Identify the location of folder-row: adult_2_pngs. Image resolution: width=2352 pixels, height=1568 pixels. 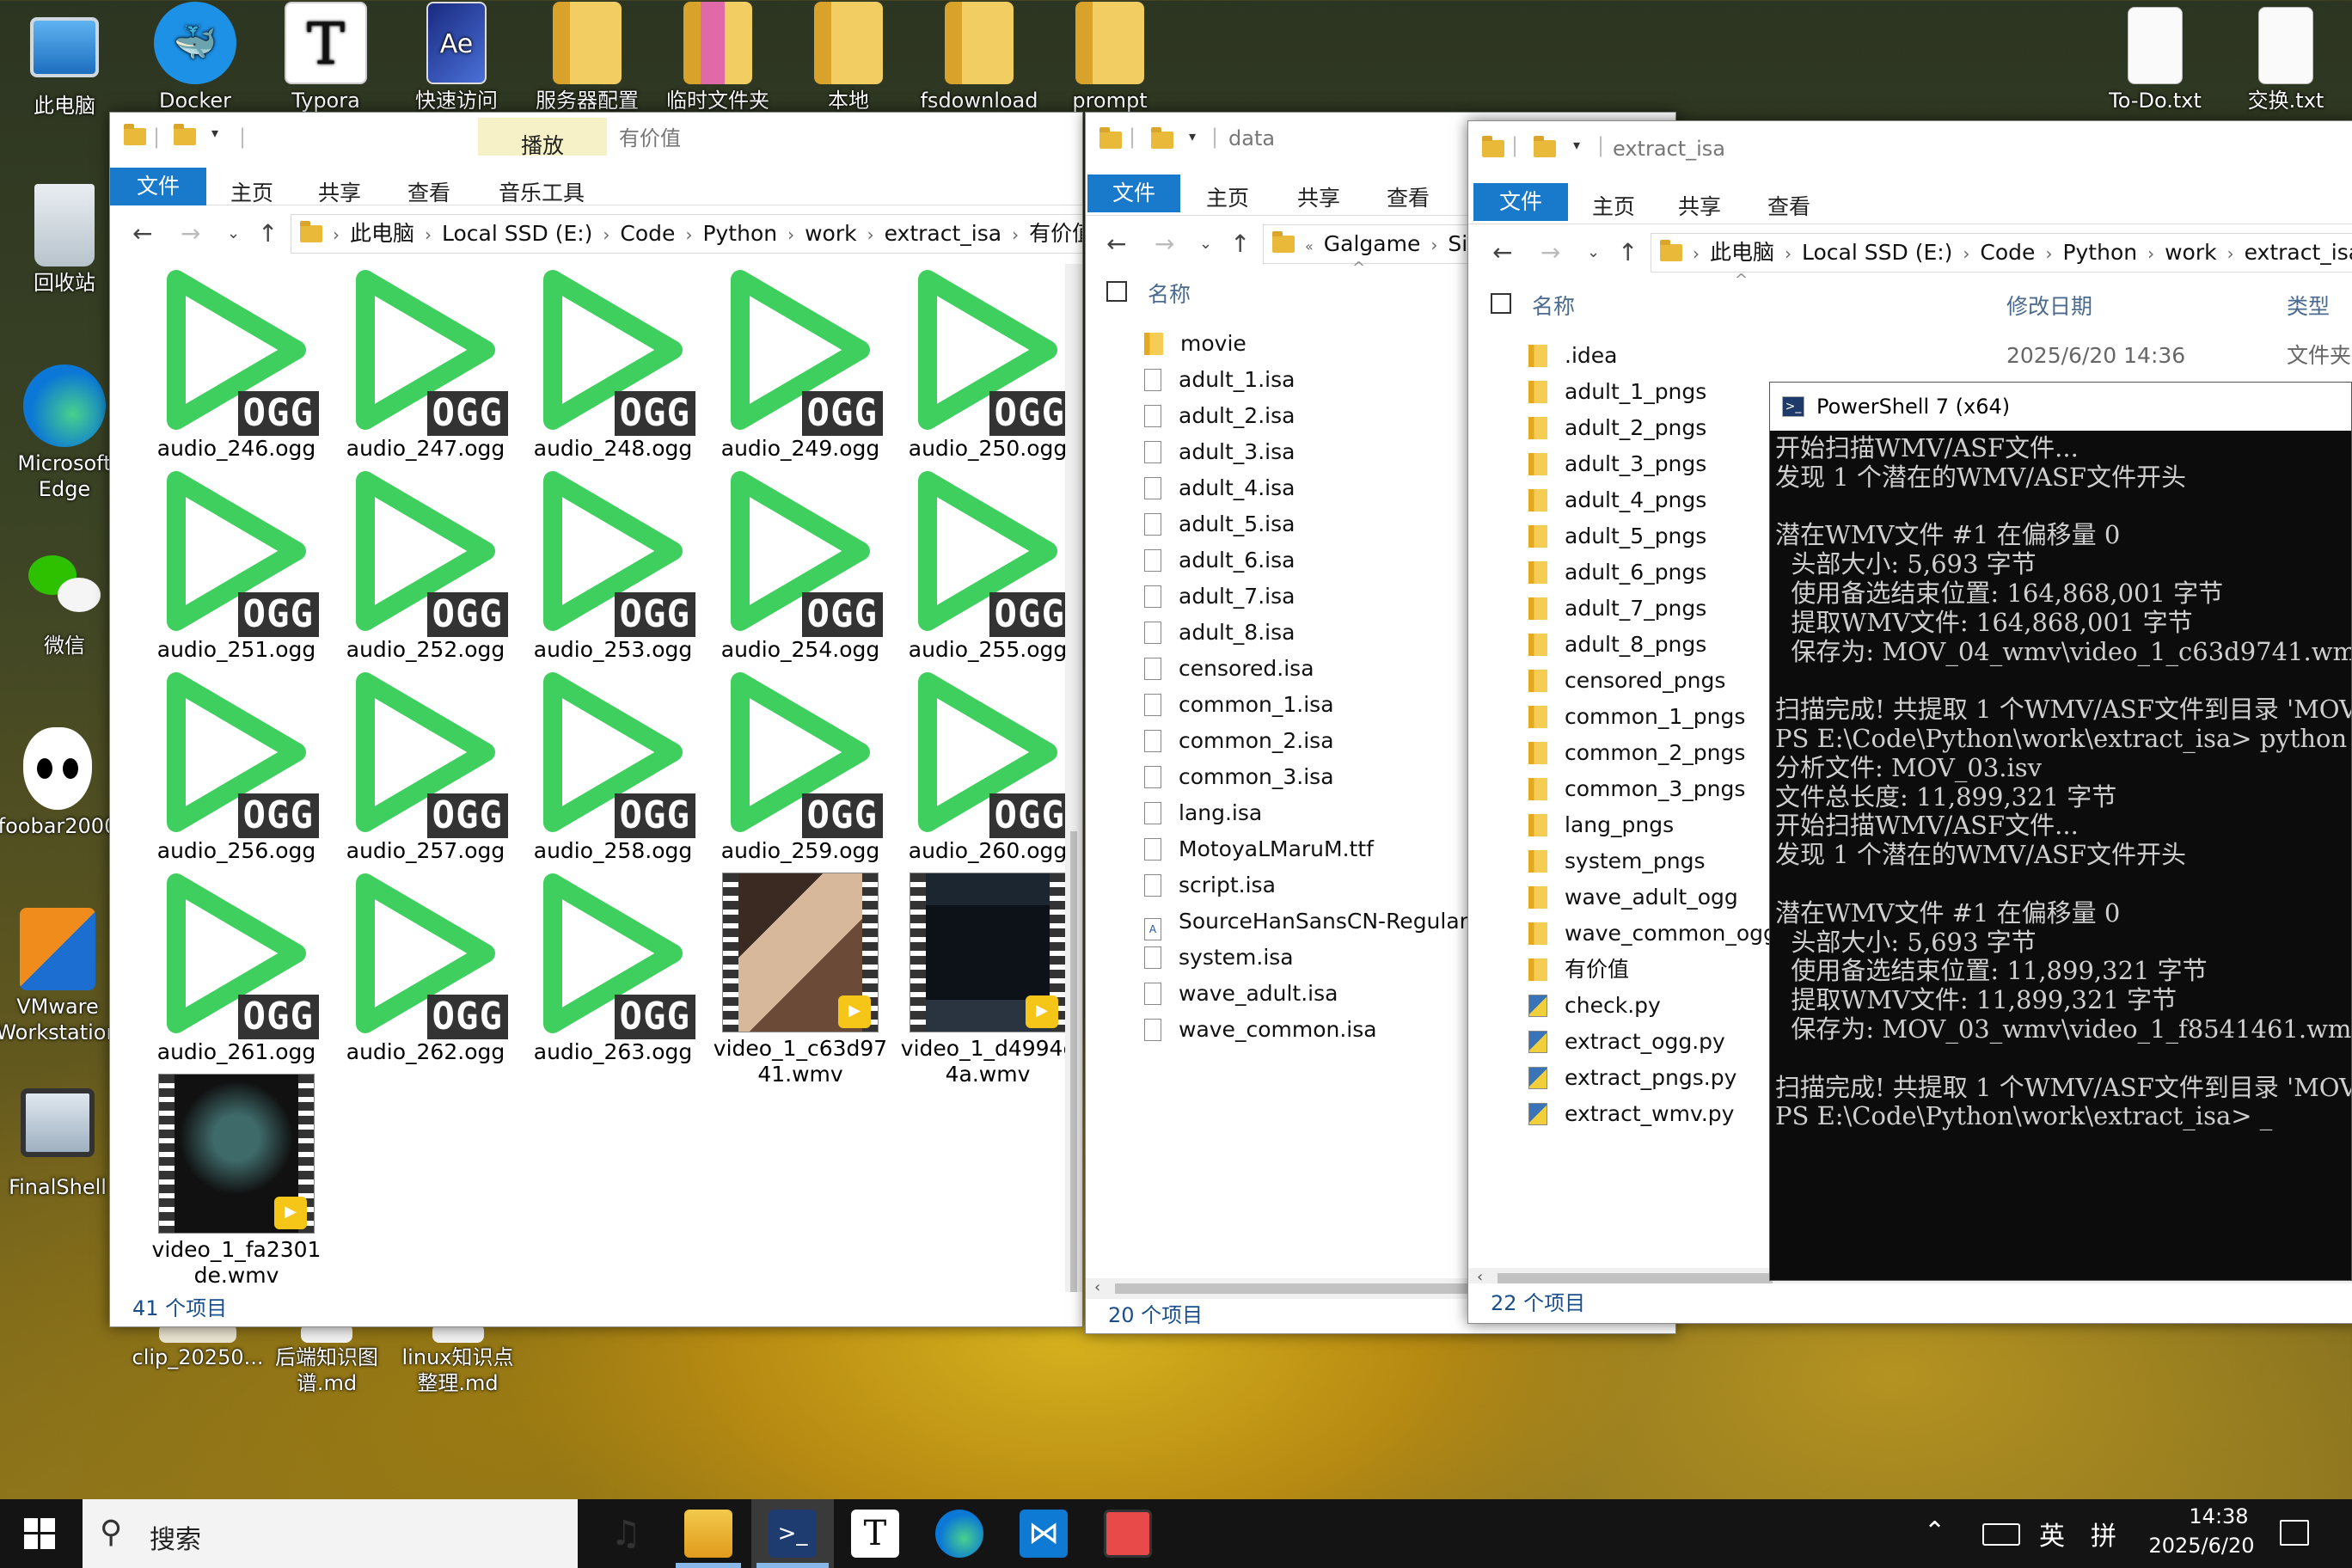
(1617, 428).